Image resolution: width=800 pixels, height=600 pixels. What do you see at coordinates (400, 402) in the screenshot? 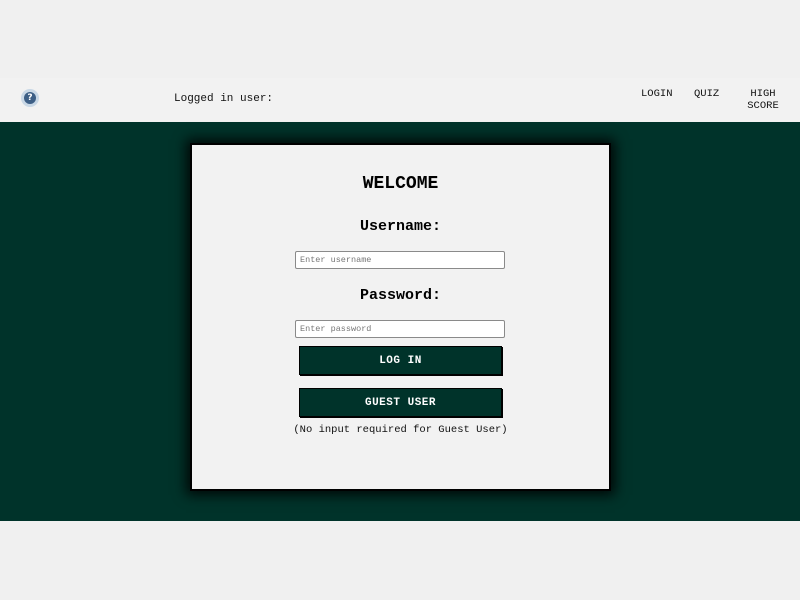
I see `guest-user-button: GUEST USER` at bounding box center [400, 402].